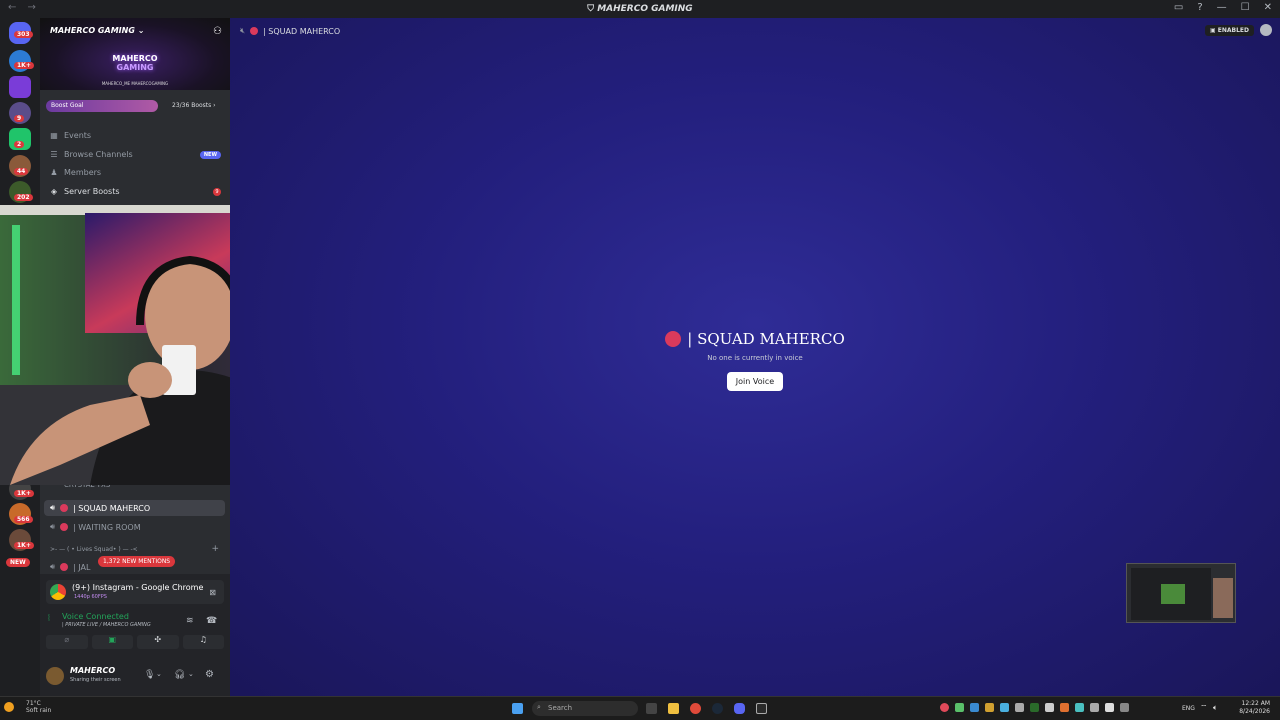 The image size is (1280, 720). What do you see at coordinates (585, 708) in the screenshot?
I see `taskbar-search: ⌕ Search` at bounding box center [585, 708].